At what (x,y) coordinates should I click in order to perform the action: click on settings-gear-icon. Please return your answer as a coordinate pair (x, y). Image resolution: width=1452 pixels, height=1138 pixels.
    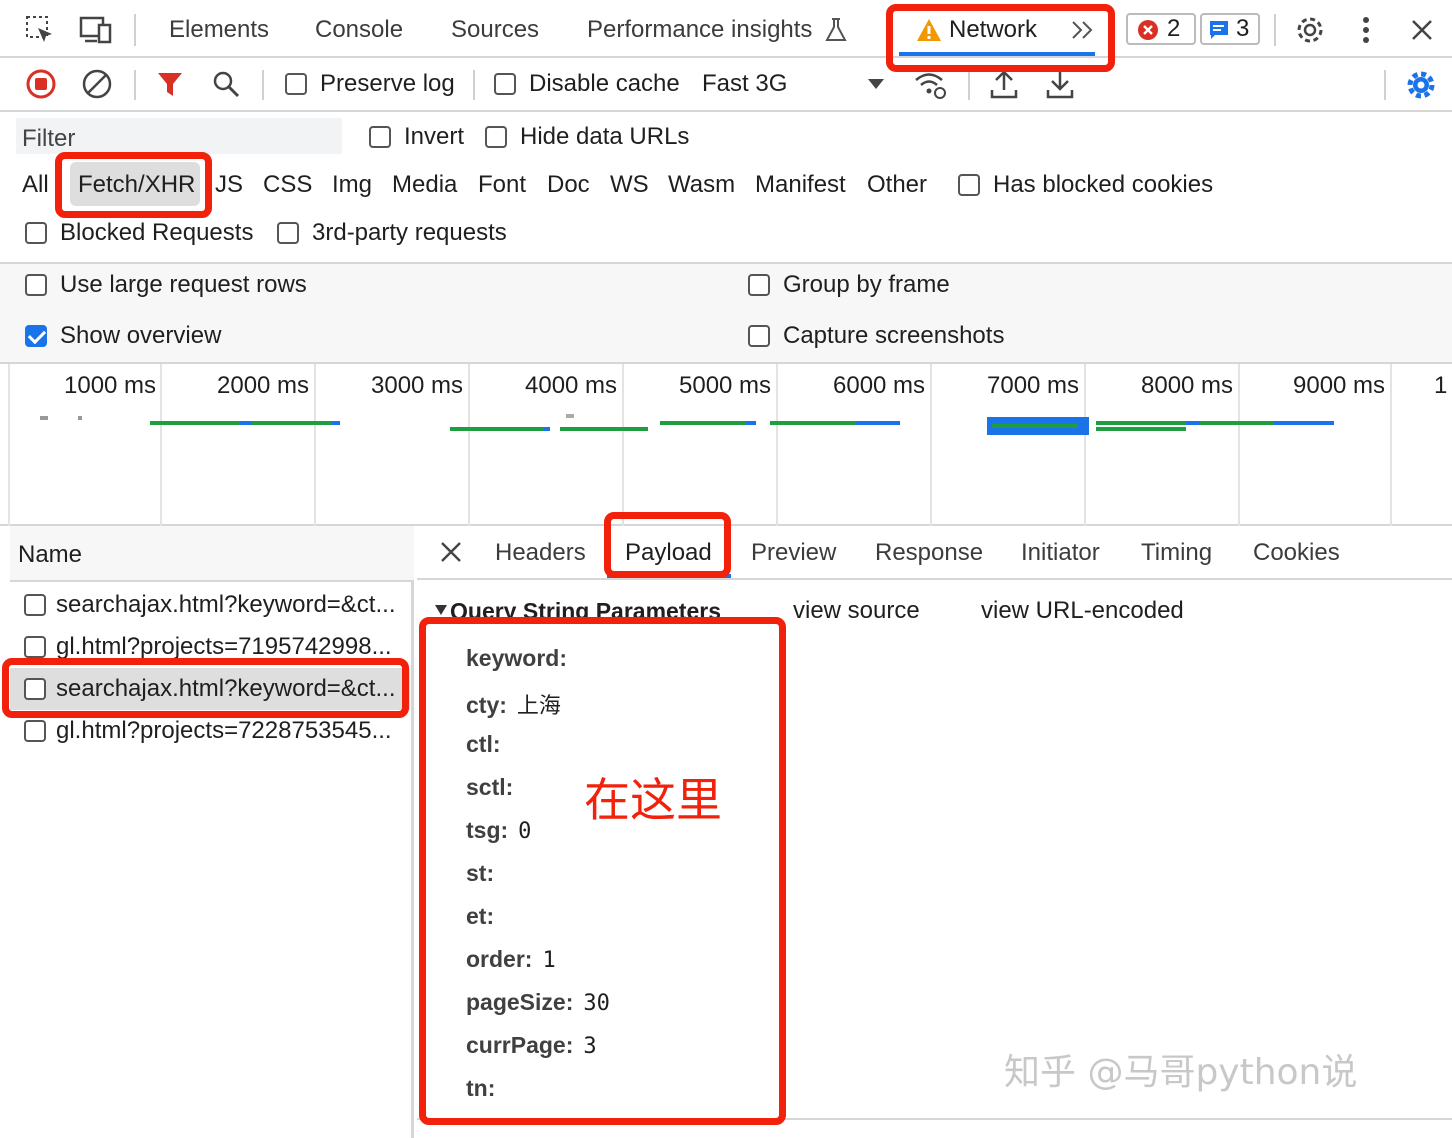
    Looking at the image, I should click on (1310, 30).